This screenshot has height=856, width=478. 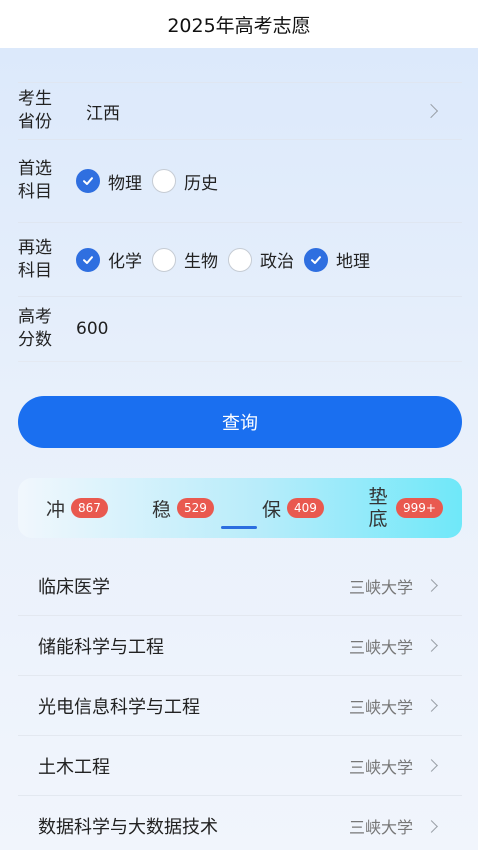 What do you see at coordinates (162, 509) in the screenshot?
I see `tab-label: 稳` at bounding box center [162, 509].